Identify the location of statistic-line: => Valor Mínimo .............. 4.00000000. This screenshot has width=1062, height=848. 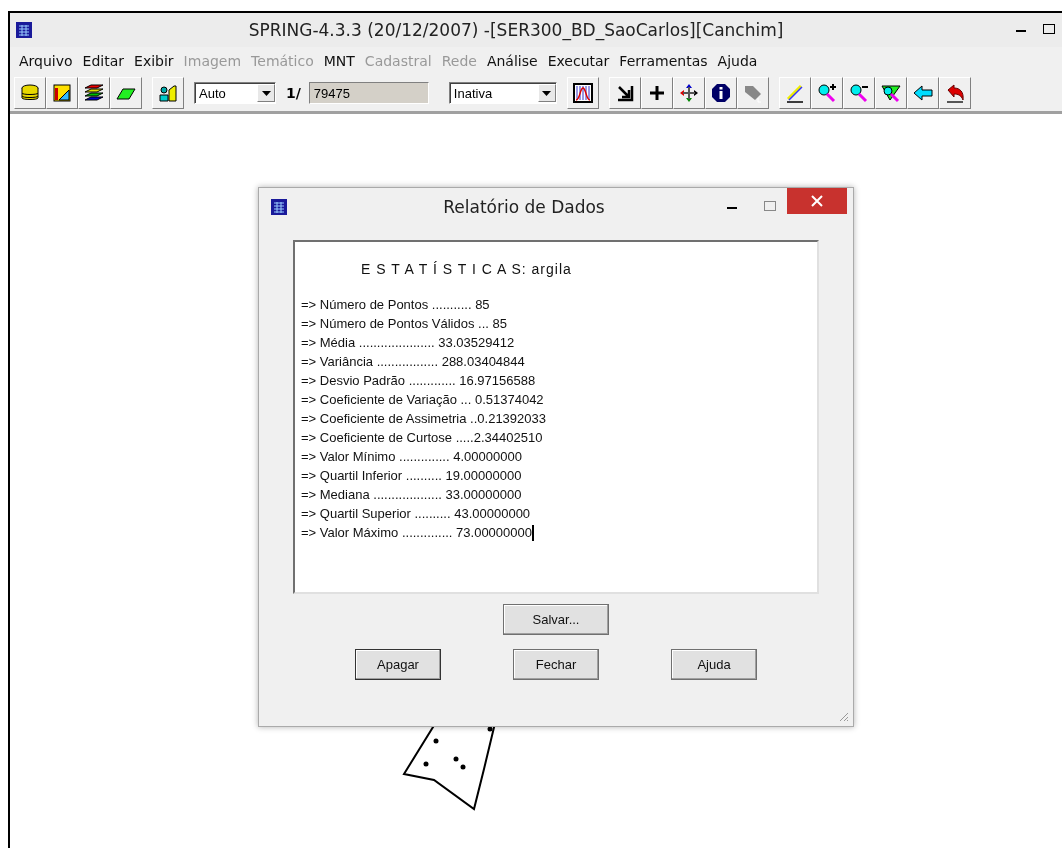
(412, 457).